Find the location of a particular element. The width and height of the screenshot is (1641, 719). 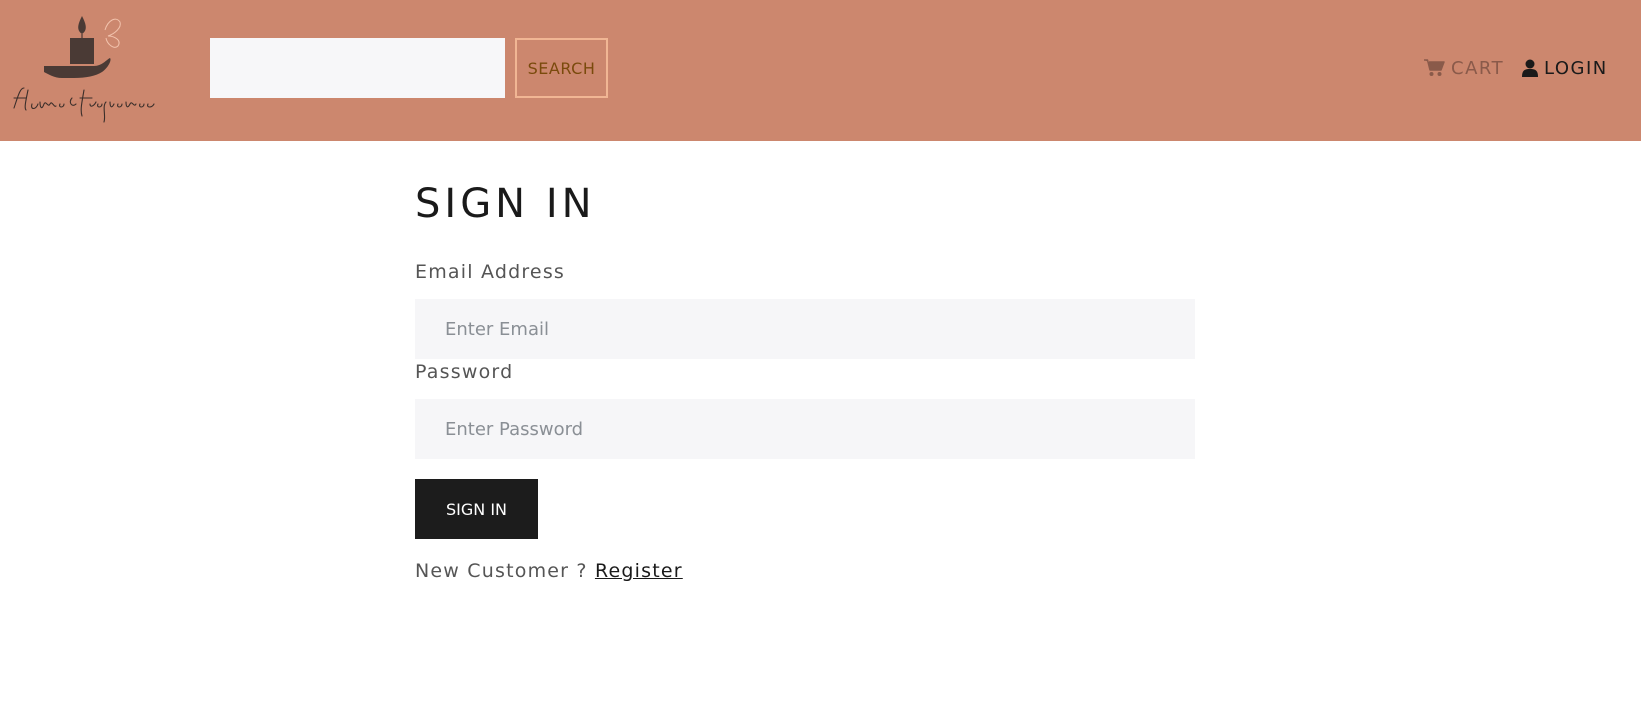

site-logo is located at coordinates (85, 68).